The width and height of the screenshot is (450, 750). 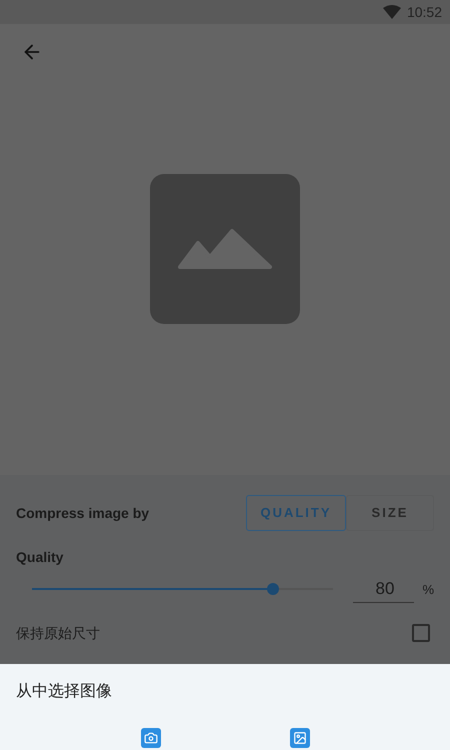 I want to click on gallery-button, so click(x=300, y=738).